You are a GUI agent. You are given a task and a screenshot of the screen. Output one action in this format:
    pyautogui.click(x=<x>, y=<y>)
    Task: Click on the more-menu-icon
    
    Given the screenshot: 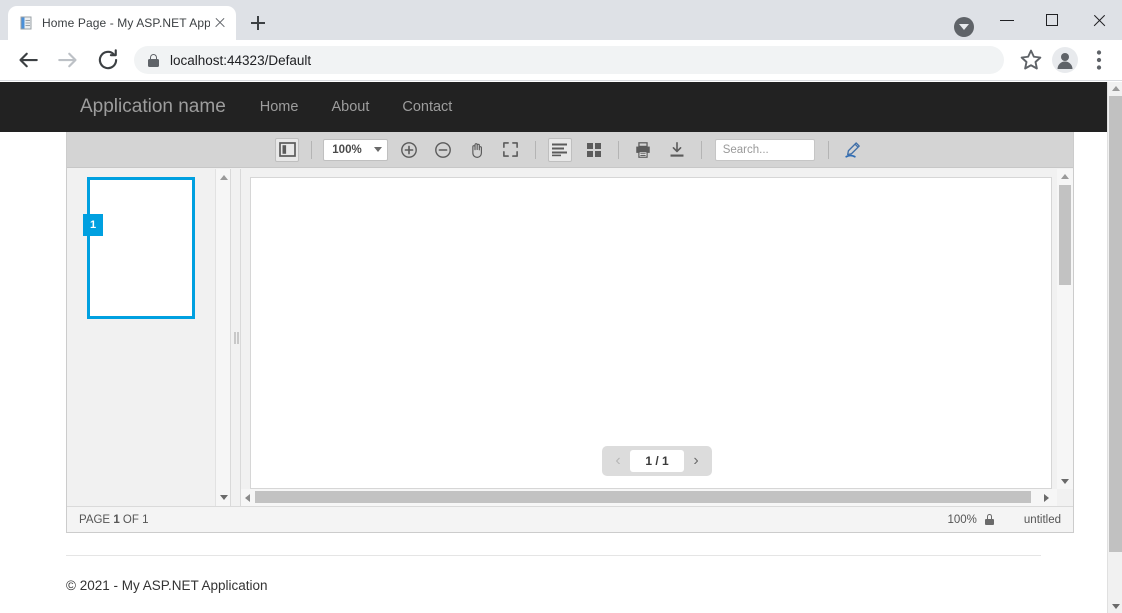 What is the action you would take?
    pyautogui.click(x=1099, y=60)
    